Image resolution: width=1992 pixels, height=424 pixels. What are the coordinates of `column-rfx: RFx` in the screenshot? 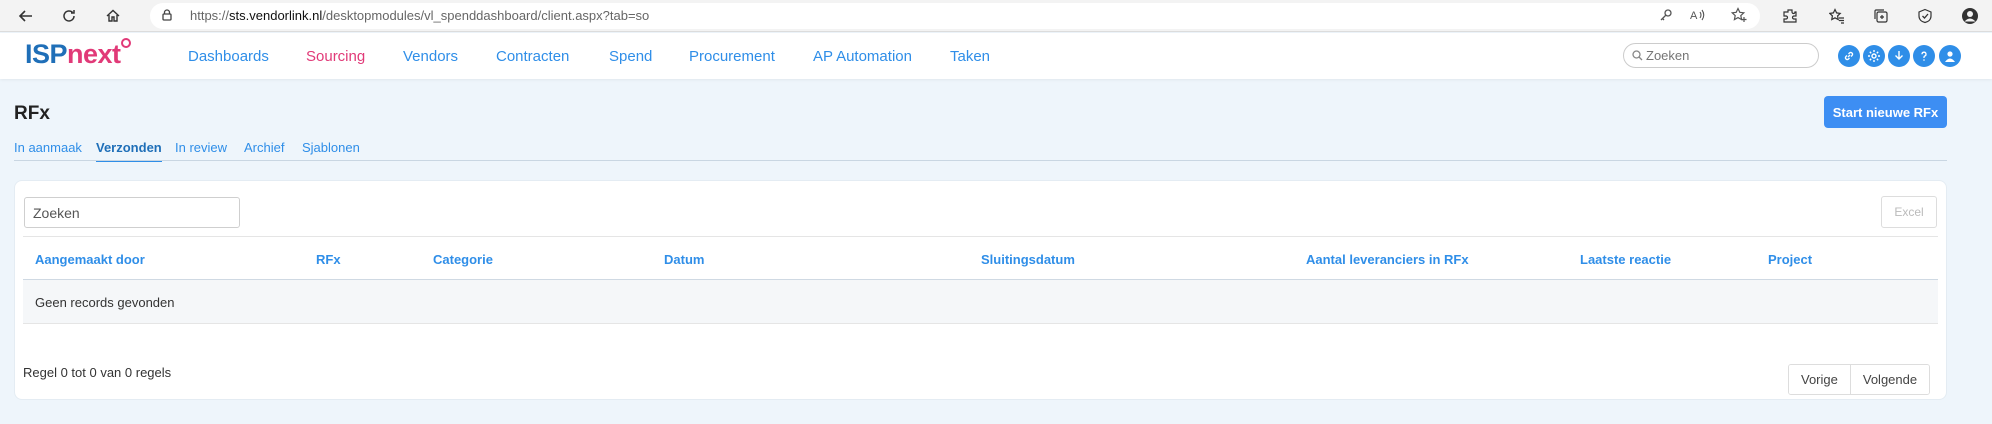 It's located at (328, 259).